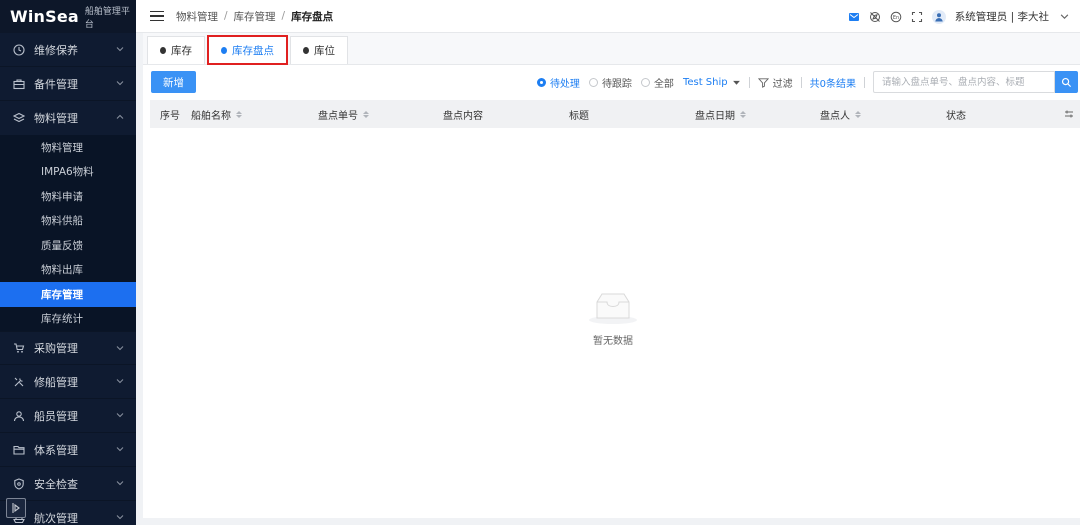 The width and height of the screenshot is (1080, 525). I want to click on search-icon, so click(1066, 82).